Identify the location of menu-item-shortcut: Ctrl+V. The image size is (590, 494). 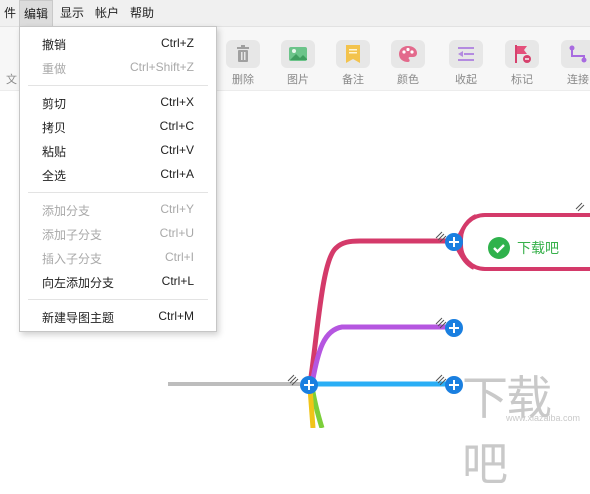
(177, 150).